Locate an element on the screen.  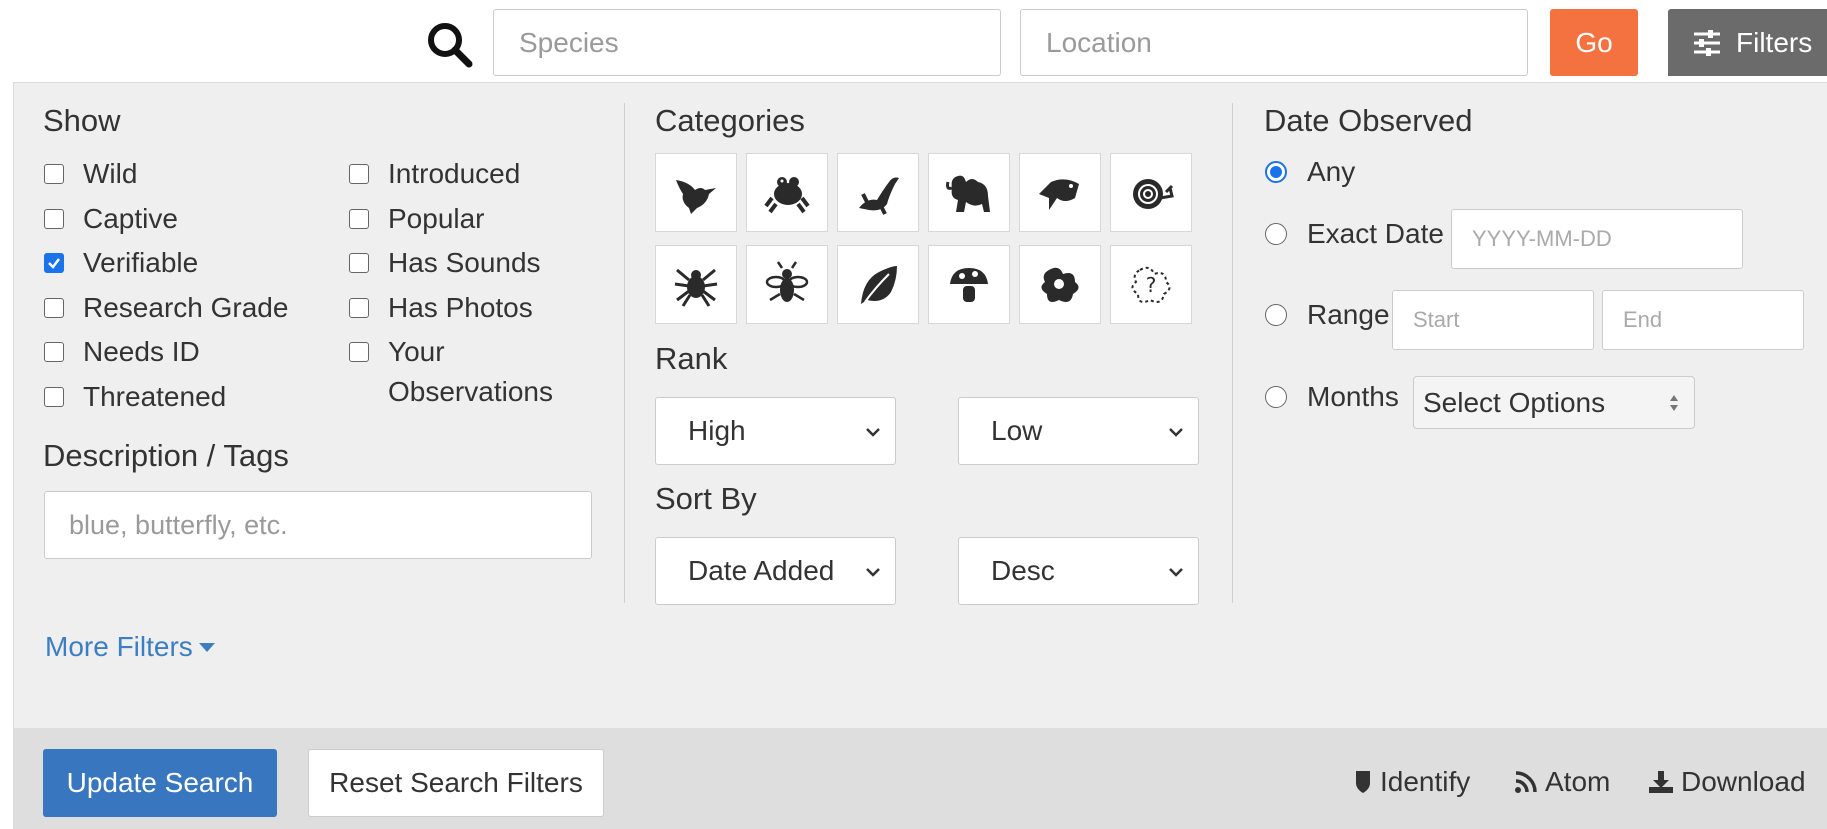
sliders-icon is located at coordinates (1707, 42).